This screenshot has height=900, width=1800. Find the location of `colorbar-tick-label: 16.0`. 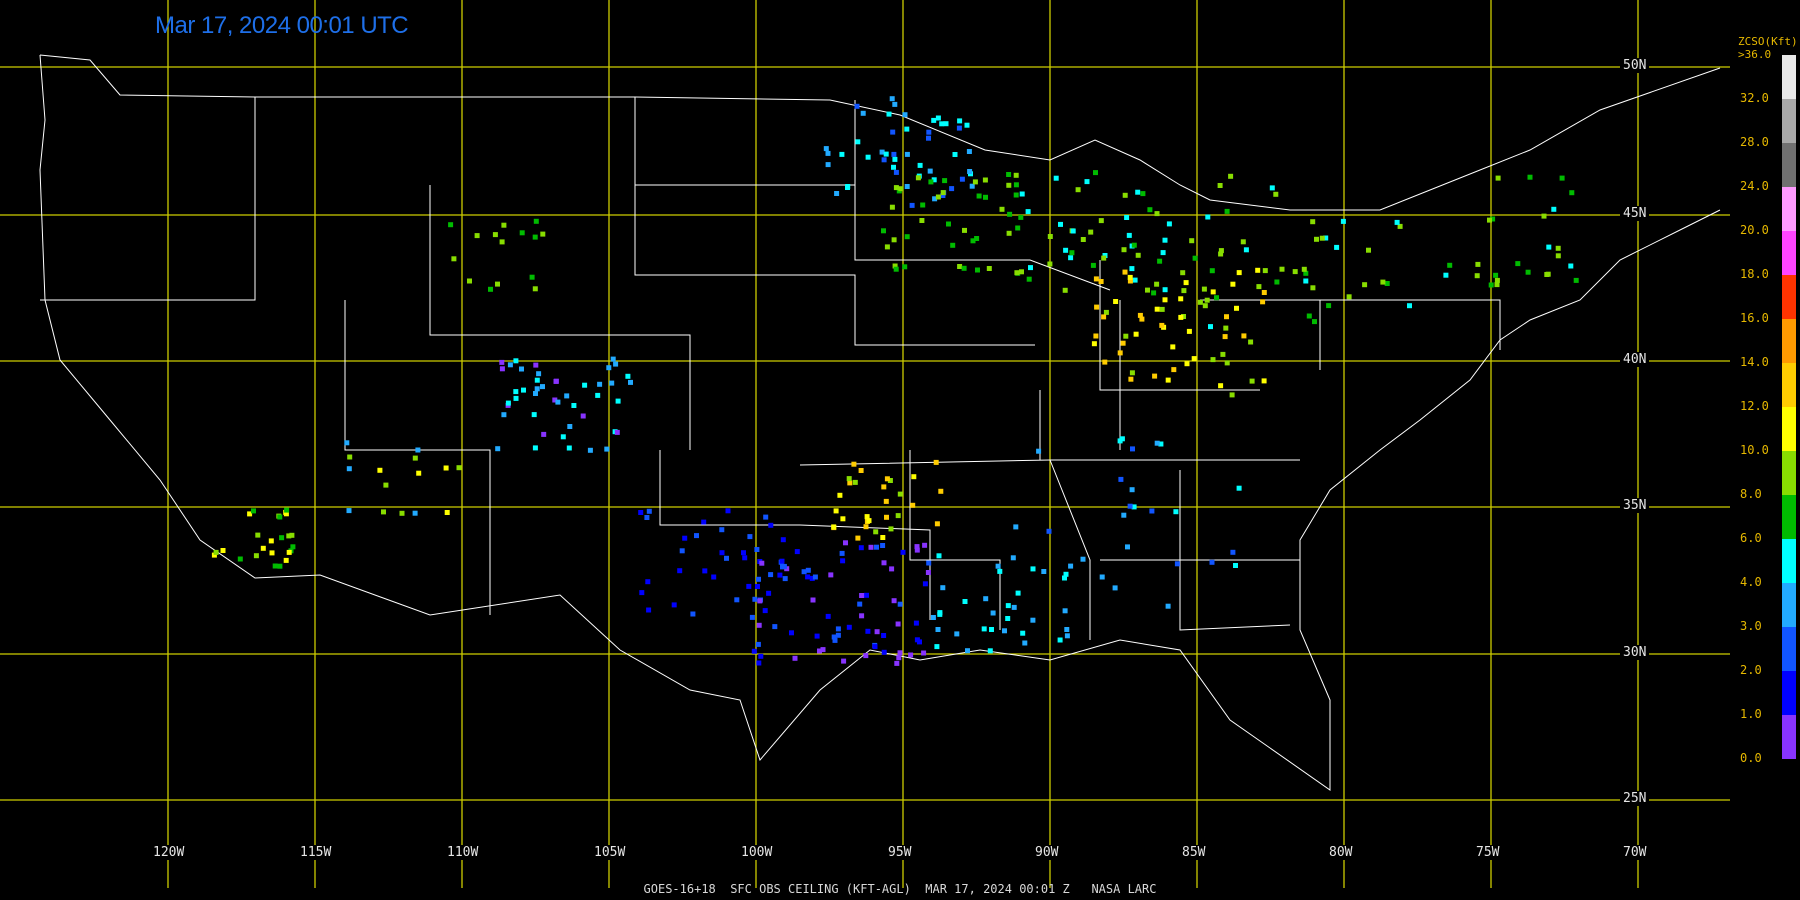

colorbar-tick-label: 16.0 is located at coordinates (1754, 318).